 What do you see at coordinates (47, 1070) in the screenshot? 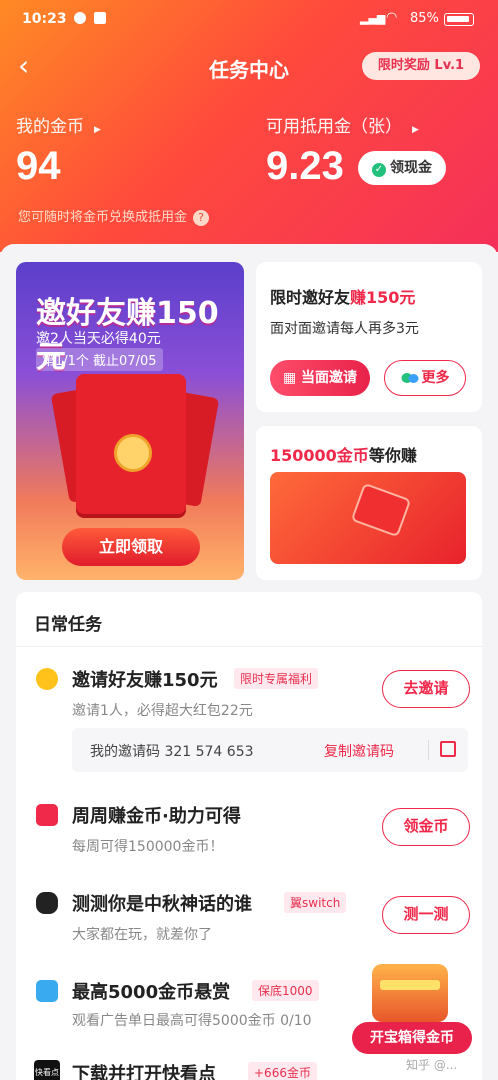
I see `app-icon: 快看点` at bounding box center [47, 1070].